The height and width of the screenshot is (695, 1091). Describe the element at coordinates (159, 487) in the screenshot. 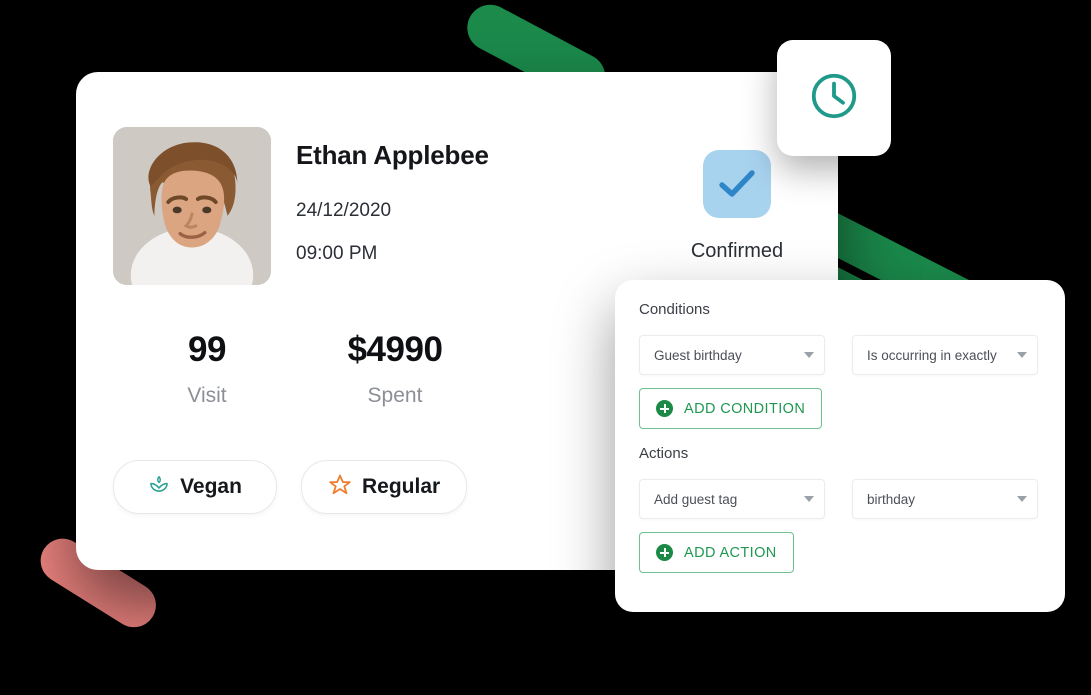

I see `leaf-icon` at that location.